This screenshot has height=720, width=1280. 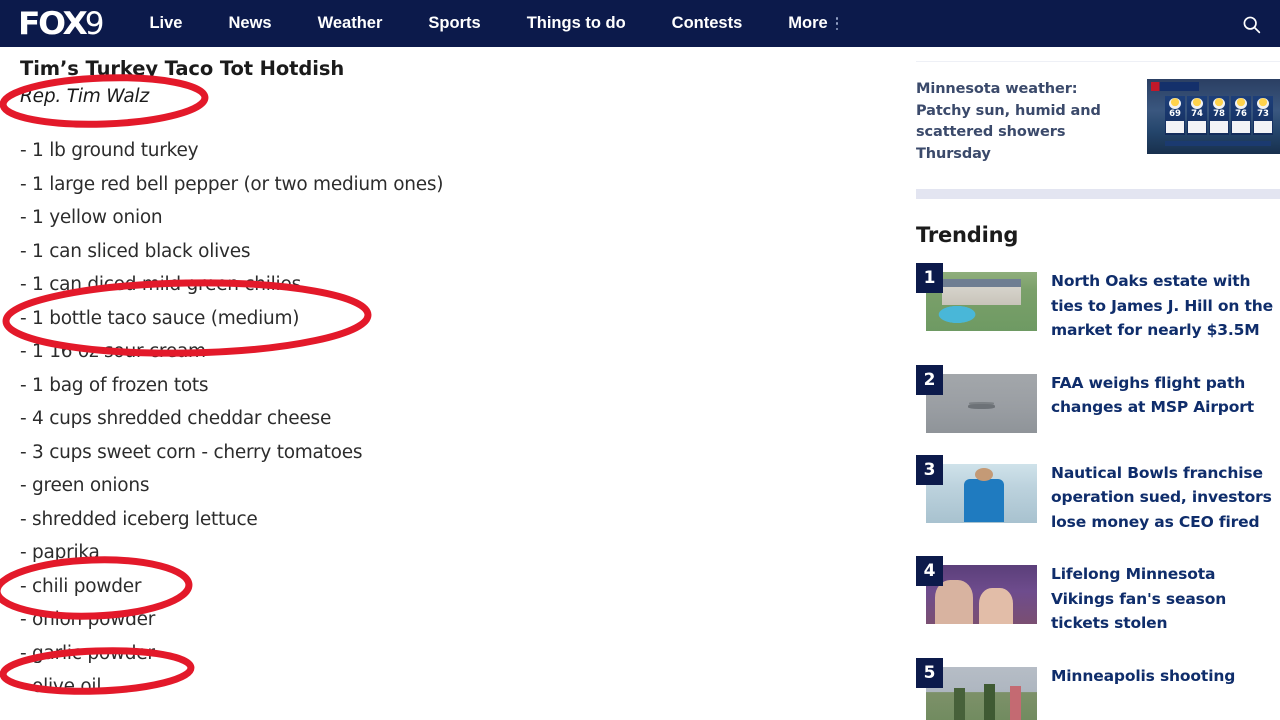 I want to click on trending-thumb-wrap: 1, so click(x=976, y=297).